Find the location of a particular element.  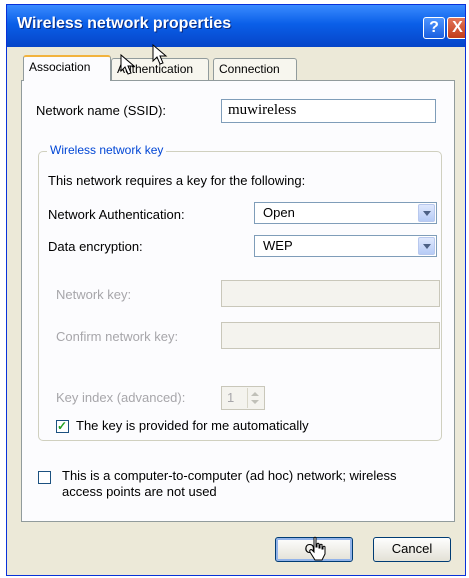

hand-pointer-icon is located at coordinates (317, 548).